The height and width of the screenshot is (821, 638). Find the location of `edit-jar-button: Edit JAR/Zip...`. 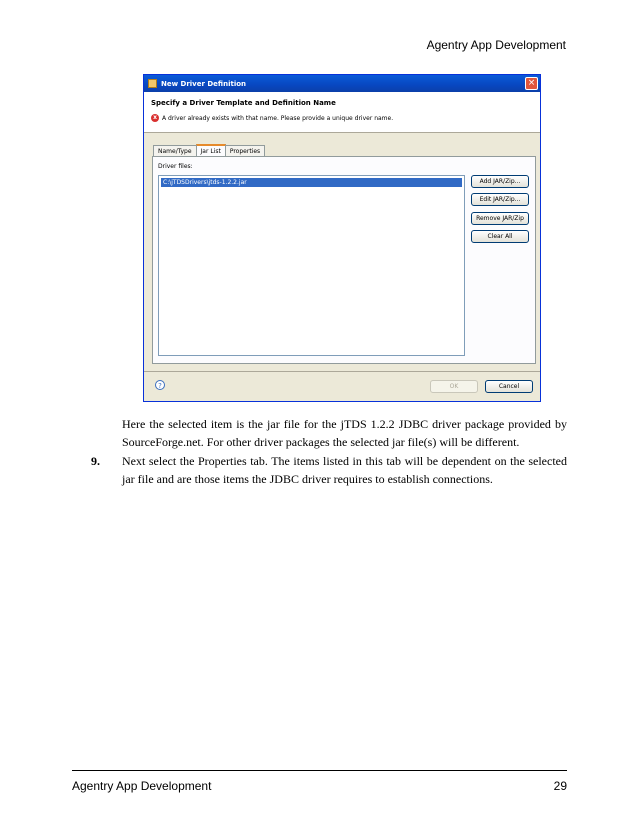

edit-jar-button: Edit JAR/Zip... is located at coordinates (500, 199).